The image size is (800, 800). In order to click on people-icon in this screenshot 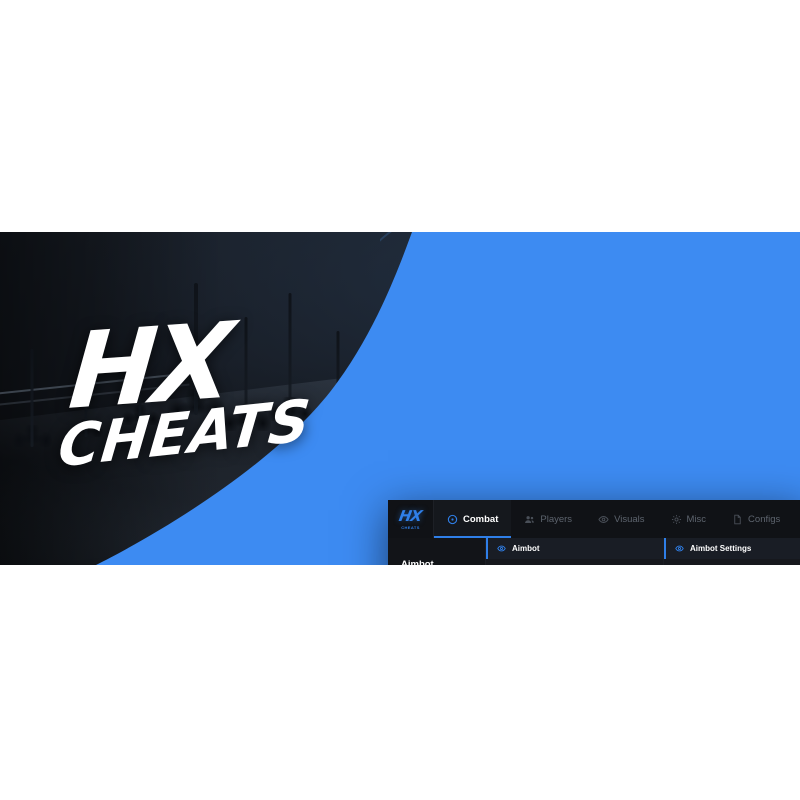, I will do `click(529, 519)`.